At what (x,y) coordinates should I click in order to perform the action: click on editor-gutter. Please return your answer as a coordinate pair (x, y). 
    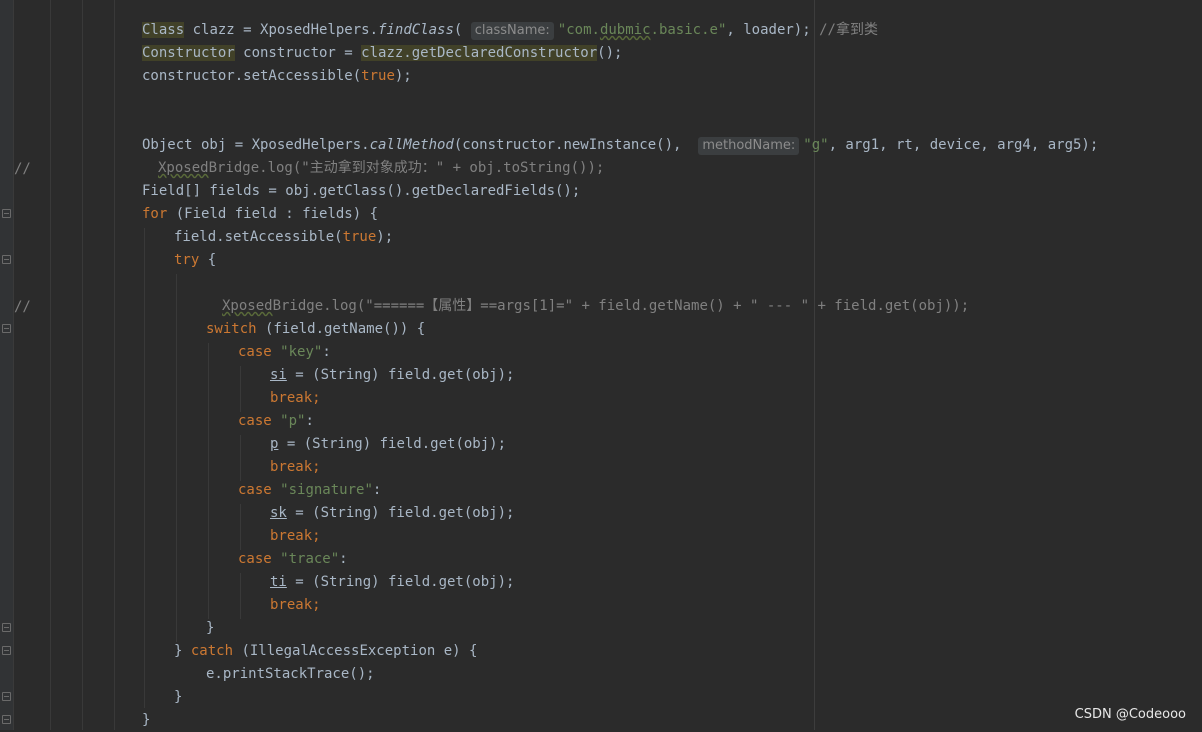
    Looking at the image, I should click on (7, 365).